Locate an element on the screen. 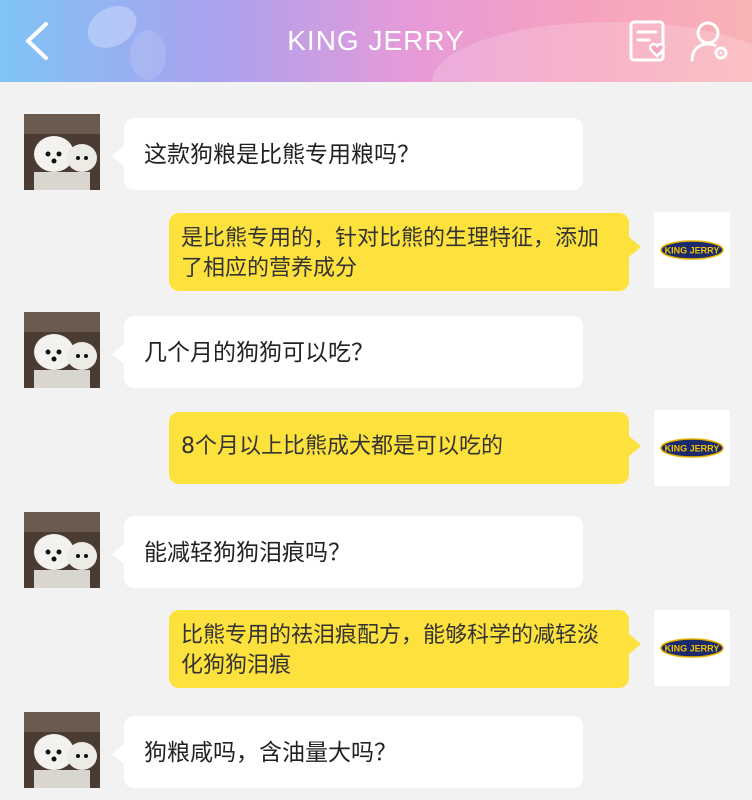 The width and height of the screenshot is (752, 800). back-button is located at coordinates (38, 41).